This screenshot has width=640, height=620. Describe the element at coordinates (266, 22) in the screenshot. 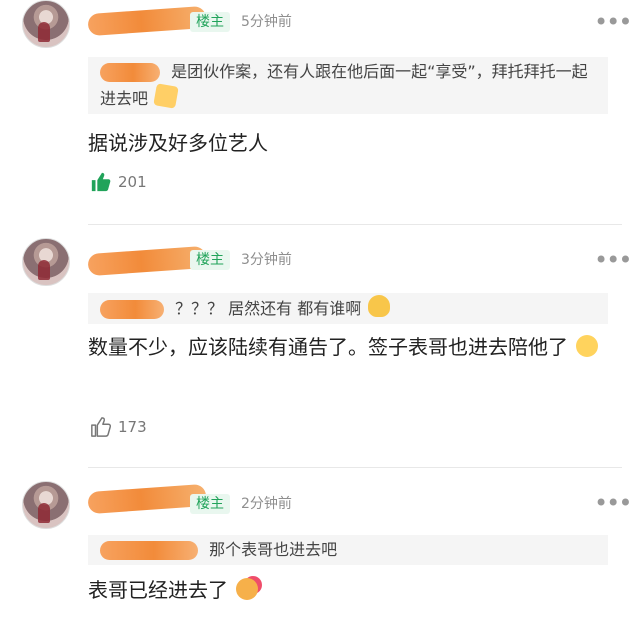

I see `timestamp: 5分钟前` at that location.